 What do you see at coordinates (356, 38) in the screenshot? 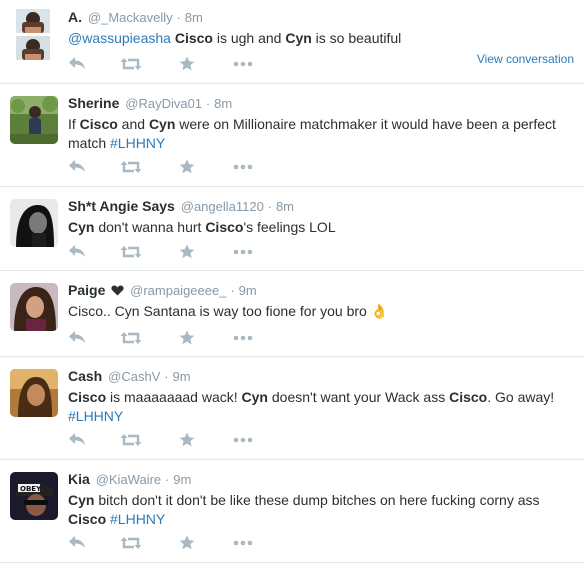
I see `tweet-text-segment: is so beautiful` at bounding box center [356, 38].